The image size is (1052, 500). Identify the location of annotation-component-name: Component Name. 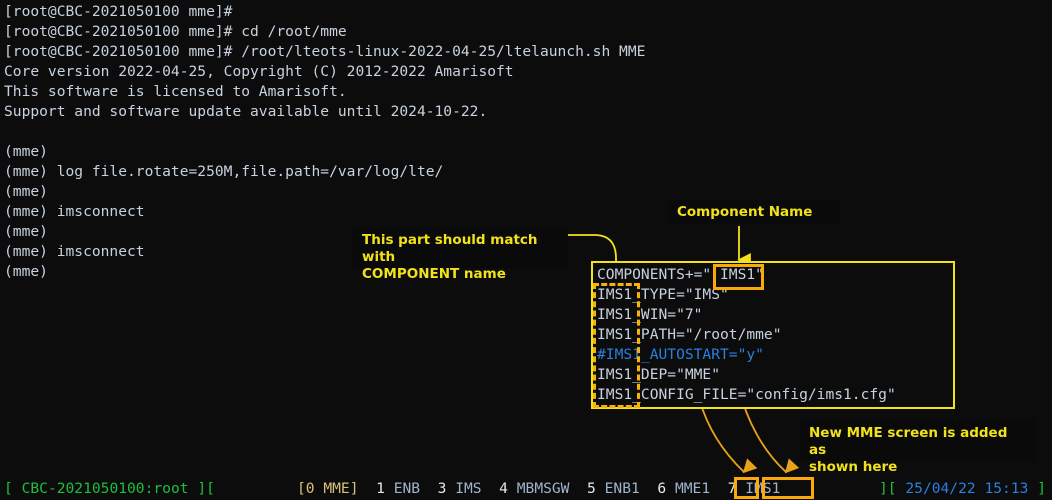
(753, 212).